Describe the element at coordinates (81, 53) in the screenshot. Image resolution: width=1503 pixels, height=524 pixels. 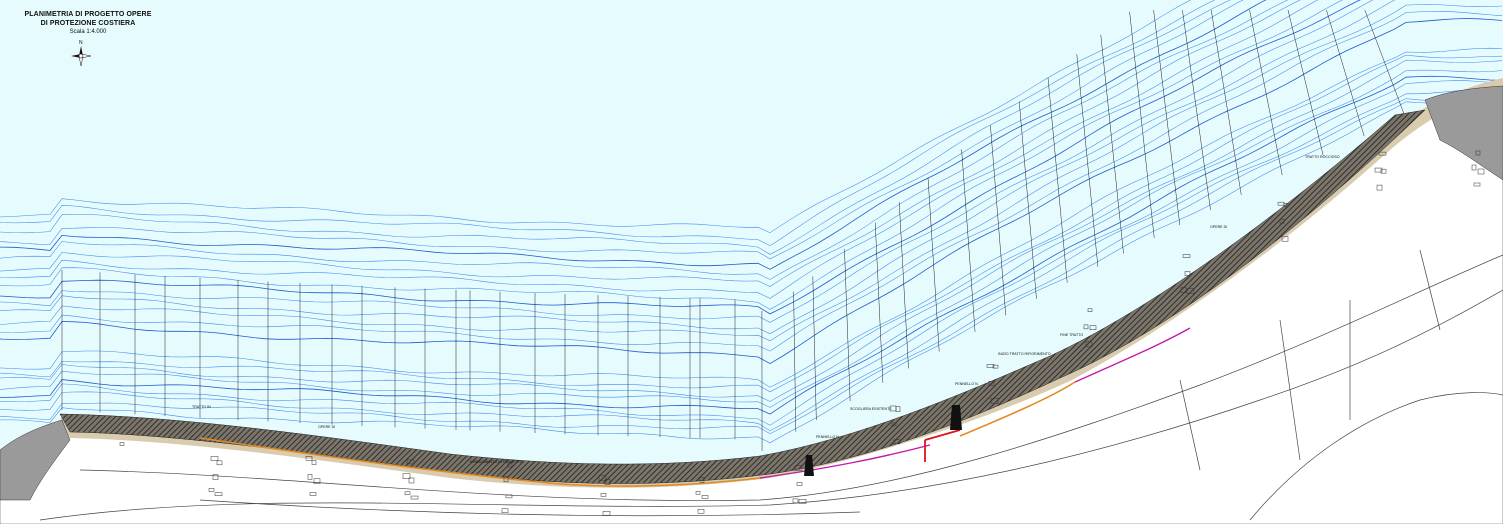
I see `compass-rose-icon: N` at that location.